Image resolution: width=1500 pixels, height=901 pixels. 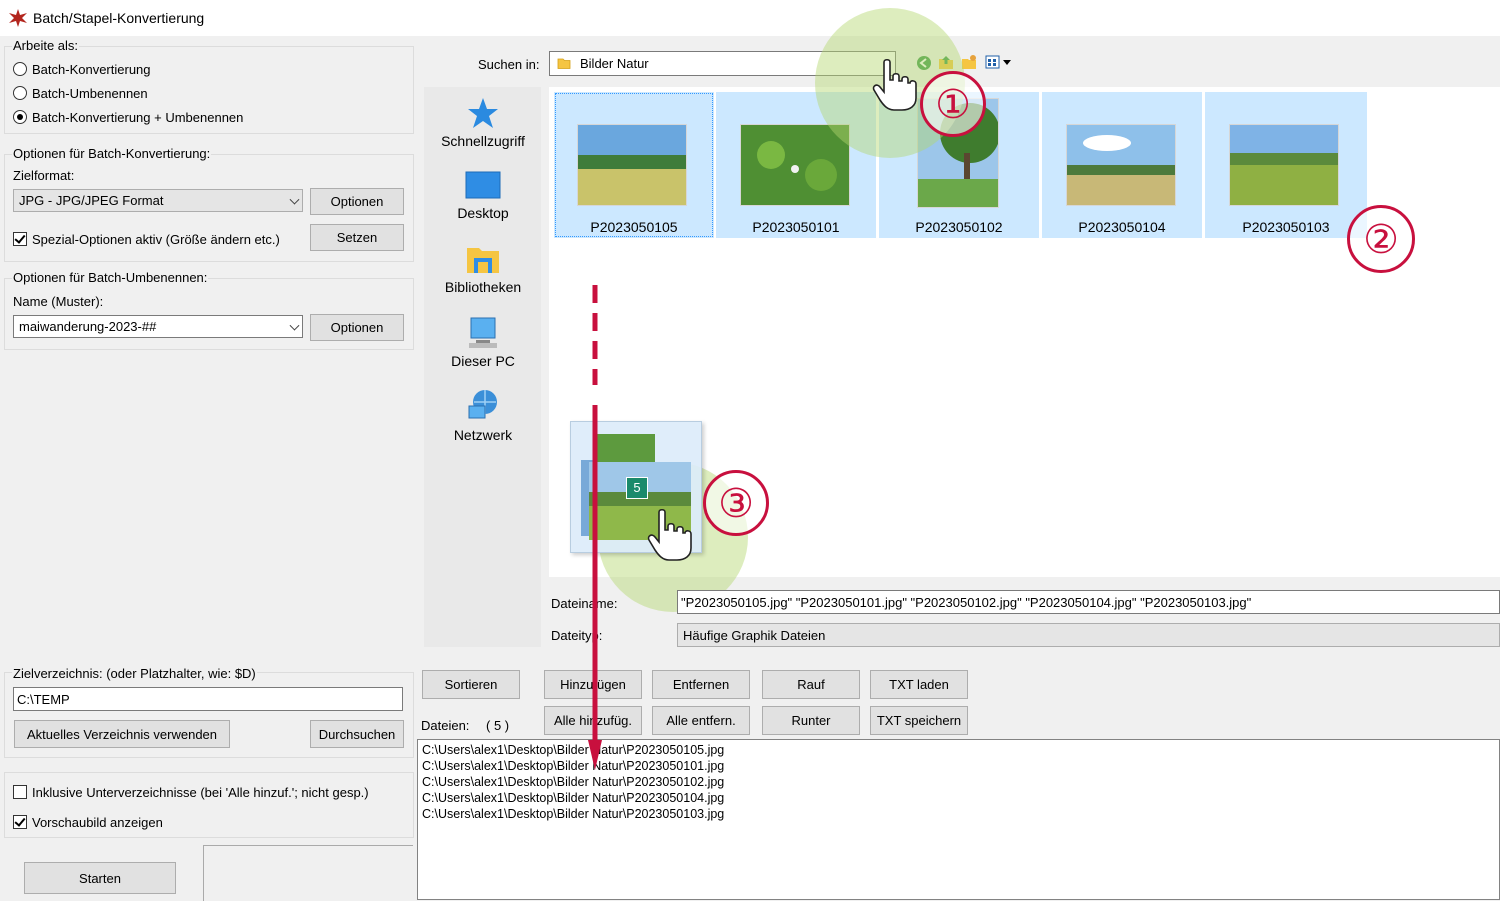 I want to click on save-txt-button: TXT speichern, so click(x=919, y=720).